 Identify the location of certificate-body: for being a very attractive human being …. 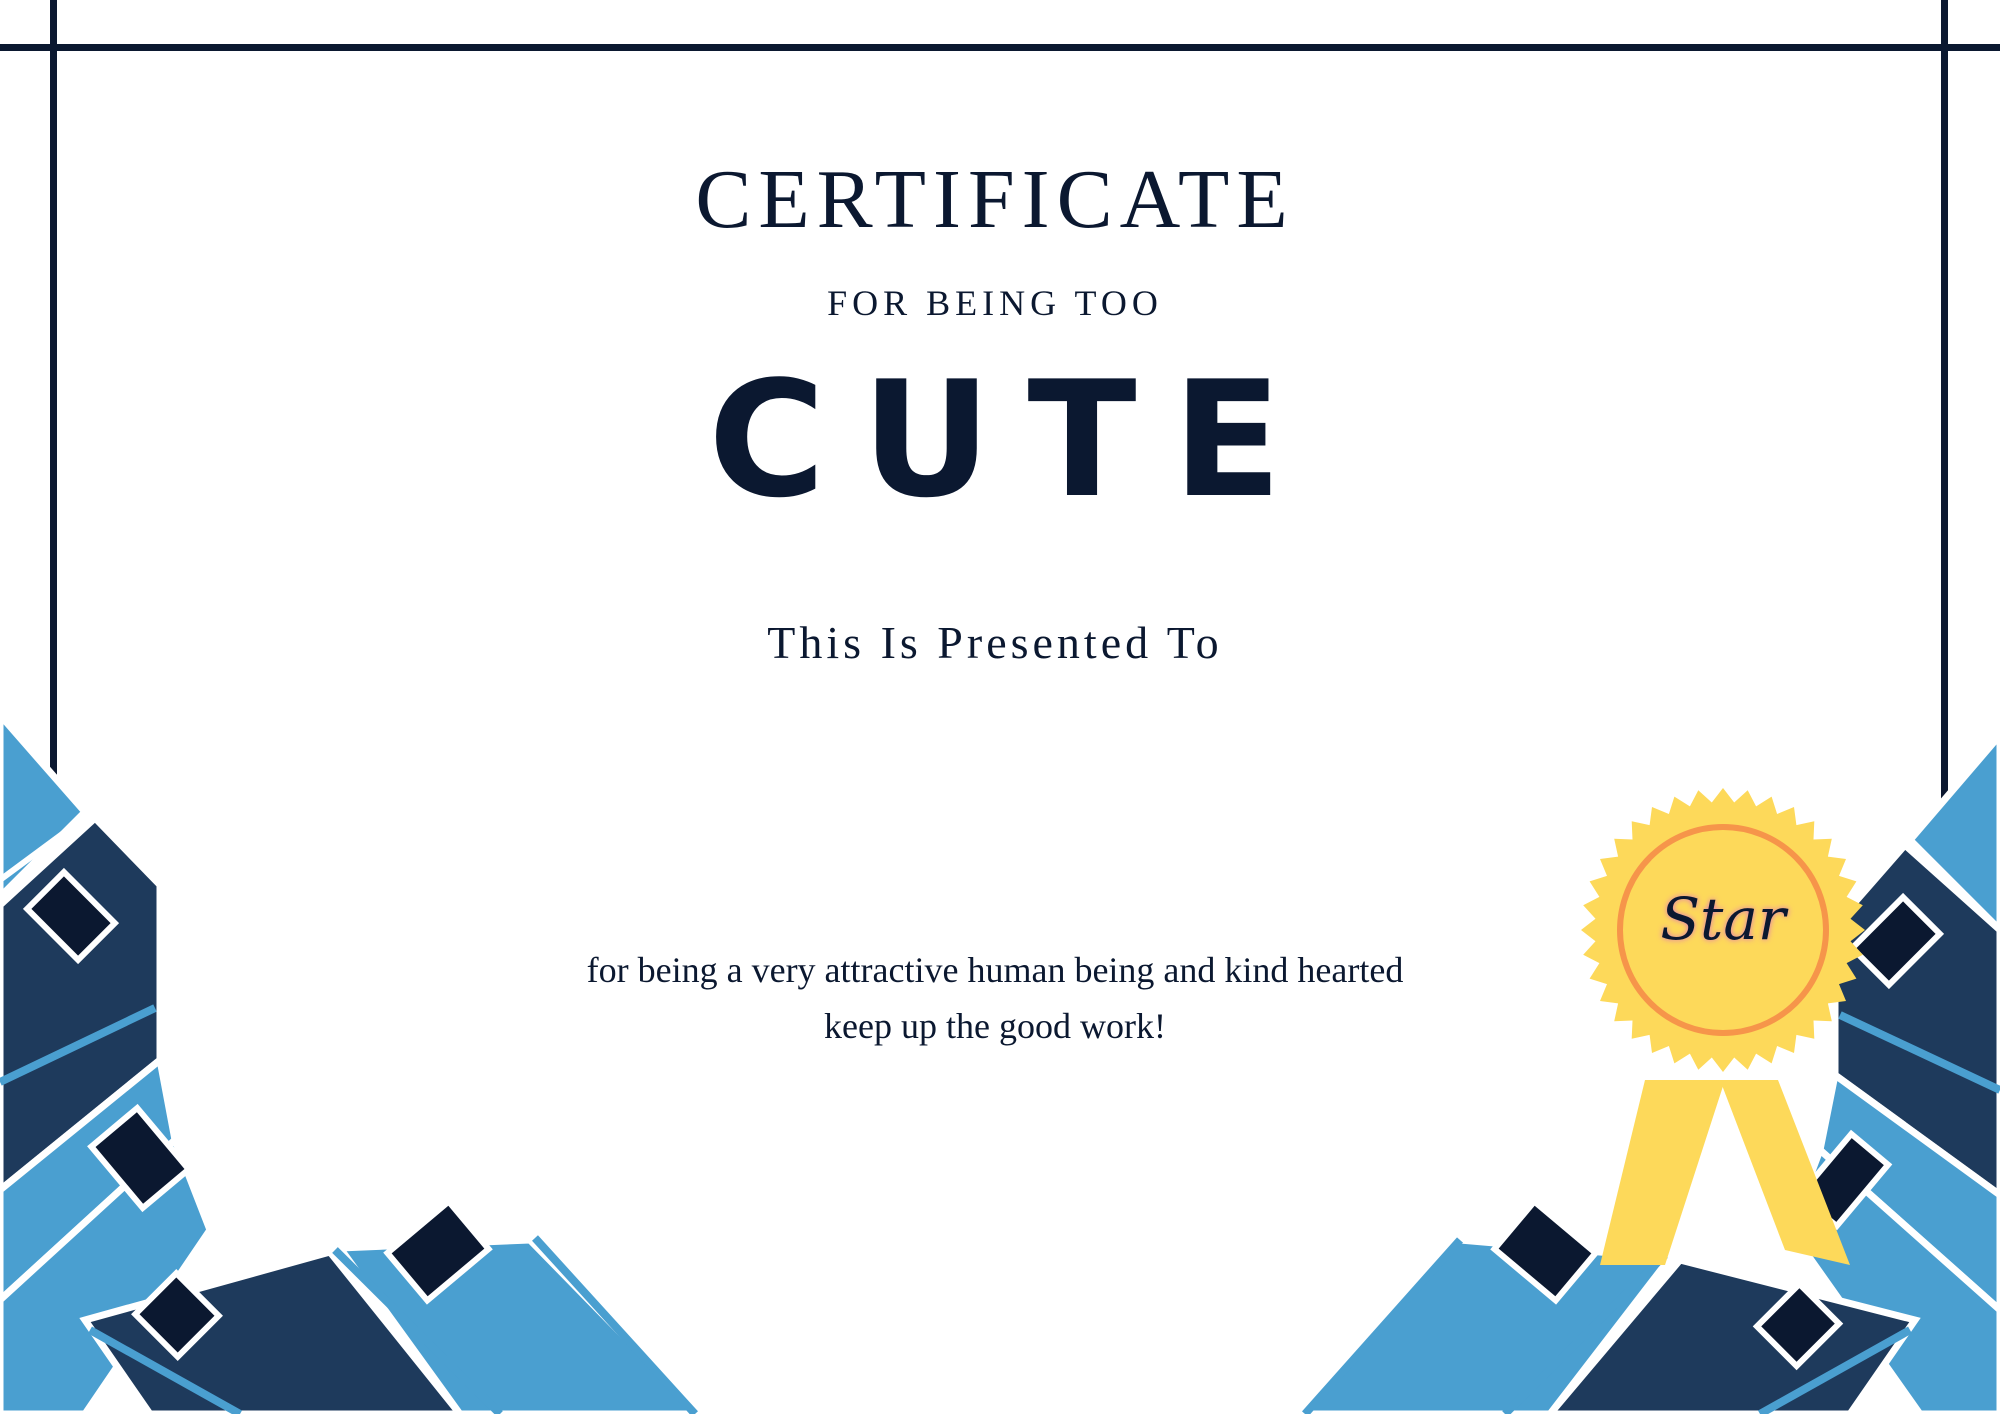
(995, 998).